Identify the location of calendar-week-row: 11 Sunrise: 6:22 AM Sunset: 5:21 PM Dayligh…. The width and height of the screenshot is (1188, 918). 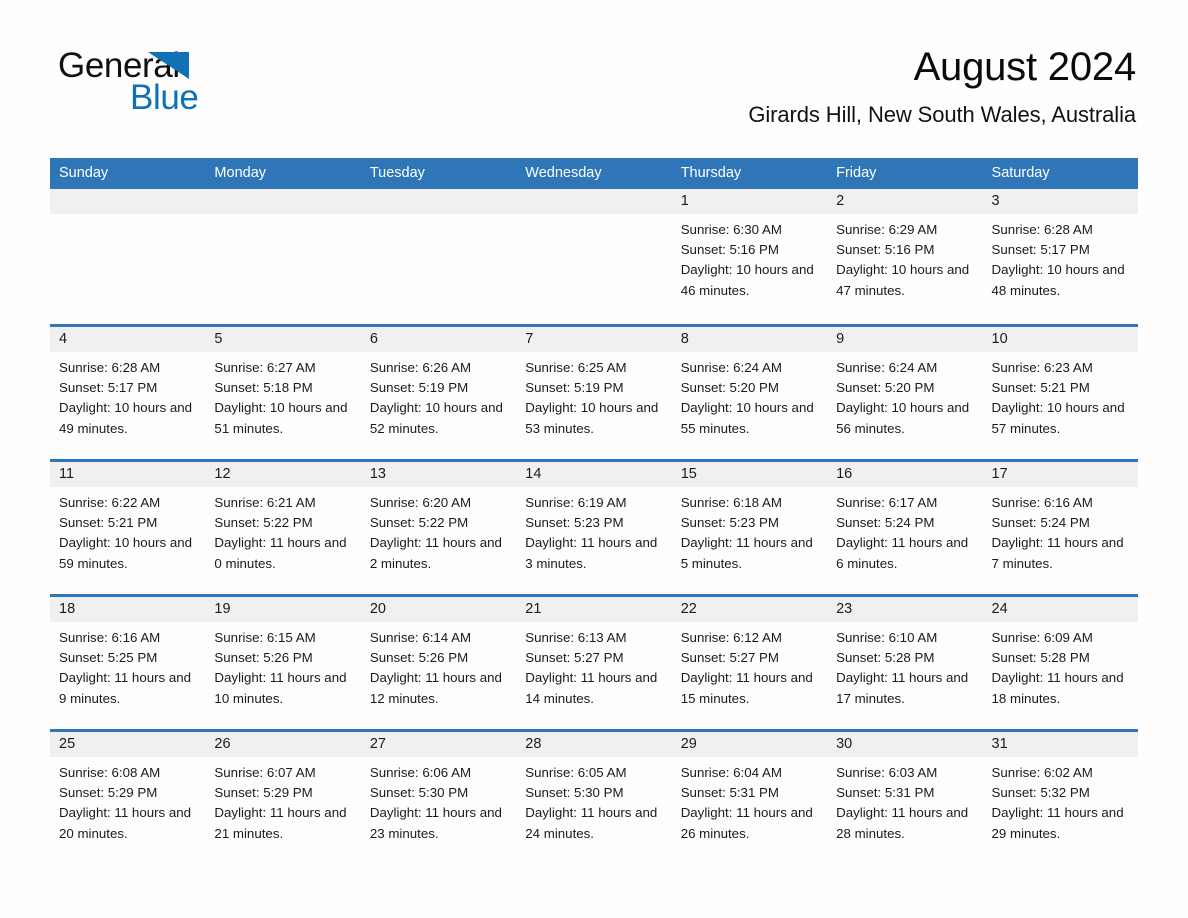
(594, 526).